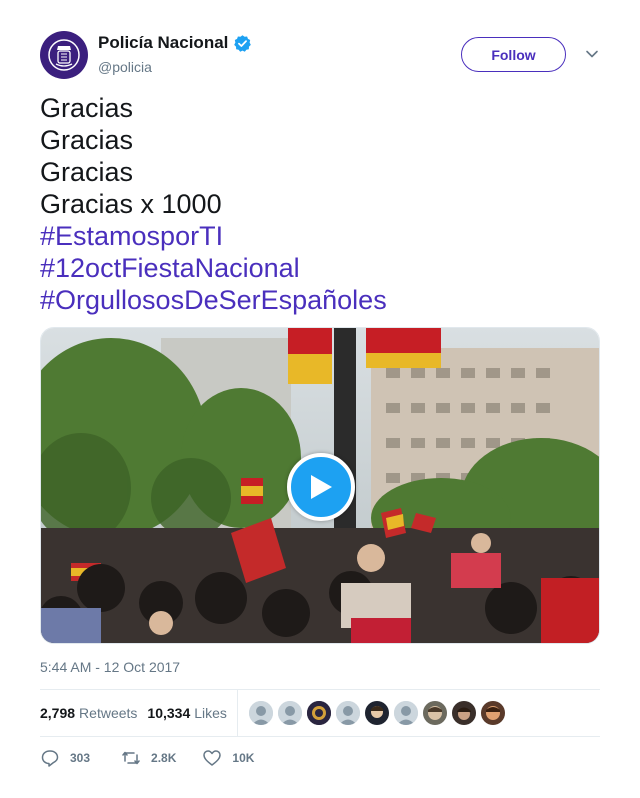 The image size is (640, 798). What do you see at coordinates (163, 43) in the screenshot?
I see `display-name: Policía Nacional` at bounding box center [163, 43].